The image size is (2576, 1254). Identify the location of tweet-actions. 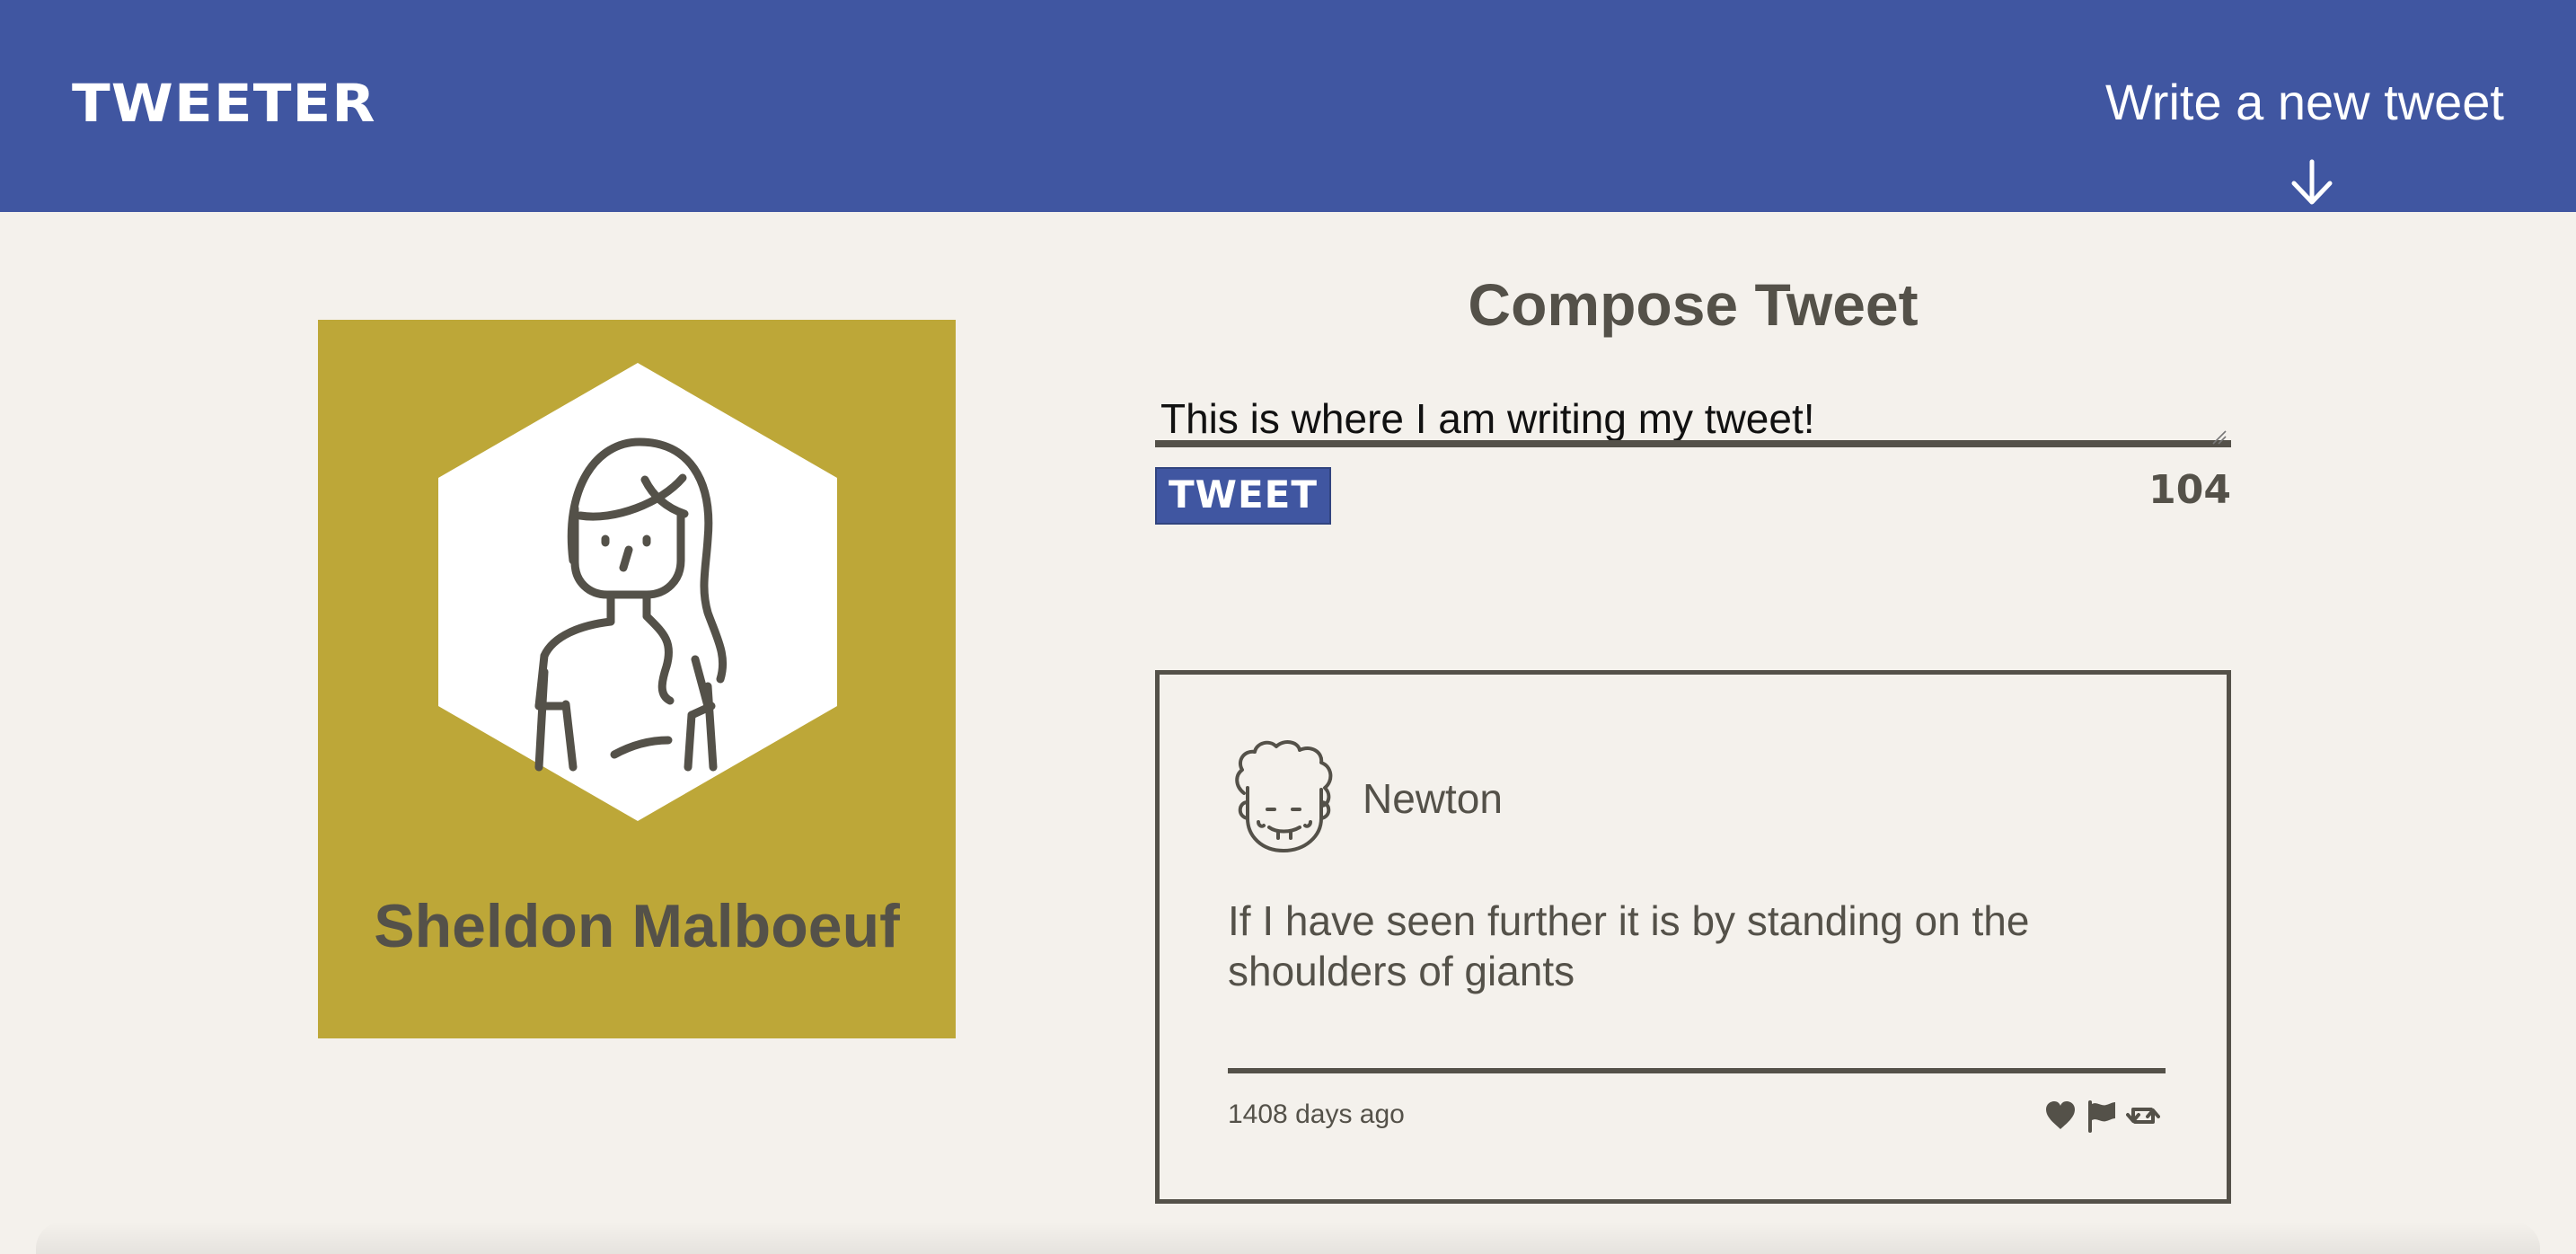
(2106, 1117).